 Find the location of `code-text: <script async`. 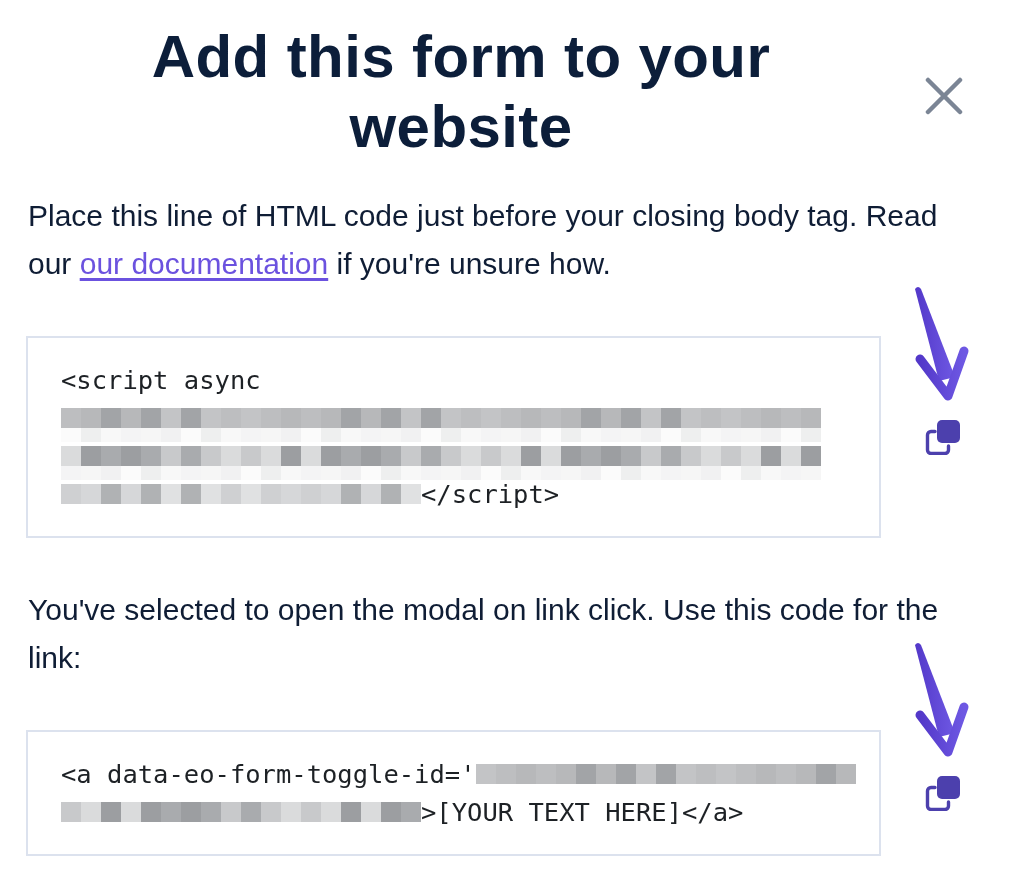

code-text: <script async is located at coordinates (161, 380).